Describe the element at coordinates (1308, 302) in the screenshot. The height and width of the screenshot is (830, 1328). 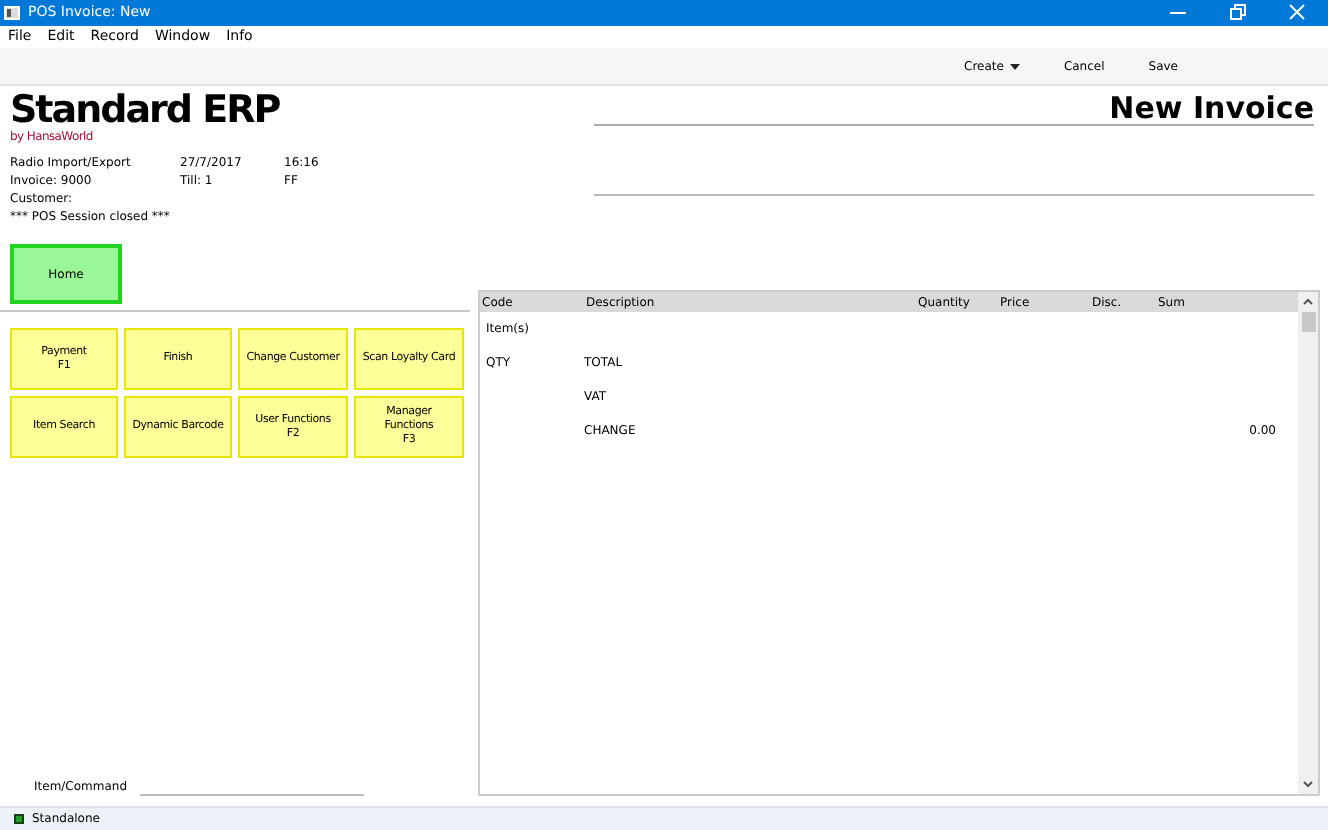
I see `scroll-up-icon` at that location.